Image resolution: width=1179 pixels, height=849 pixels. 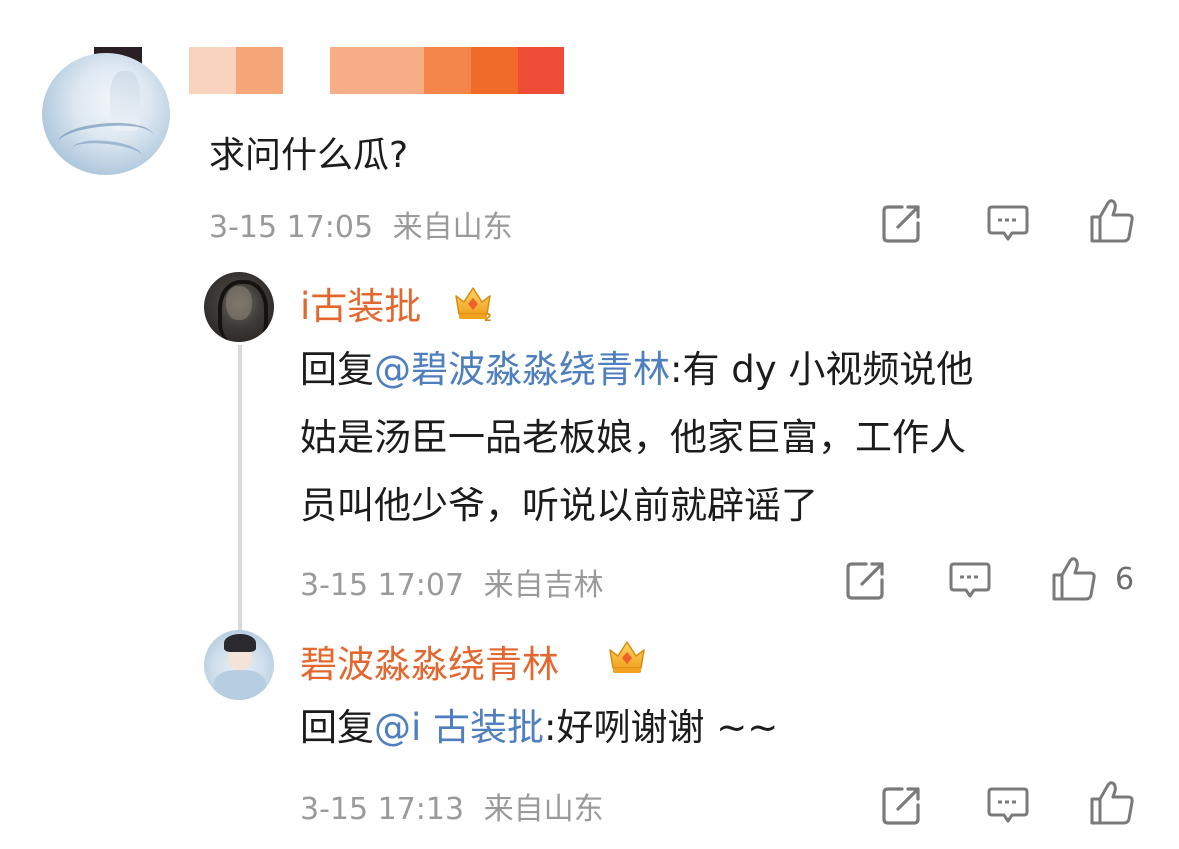 What do you see at coordinates (661, 727) in the screenshot?
I see `reply-text-line: :好咧谢谢 ~~` at bounding box center [661, 727].